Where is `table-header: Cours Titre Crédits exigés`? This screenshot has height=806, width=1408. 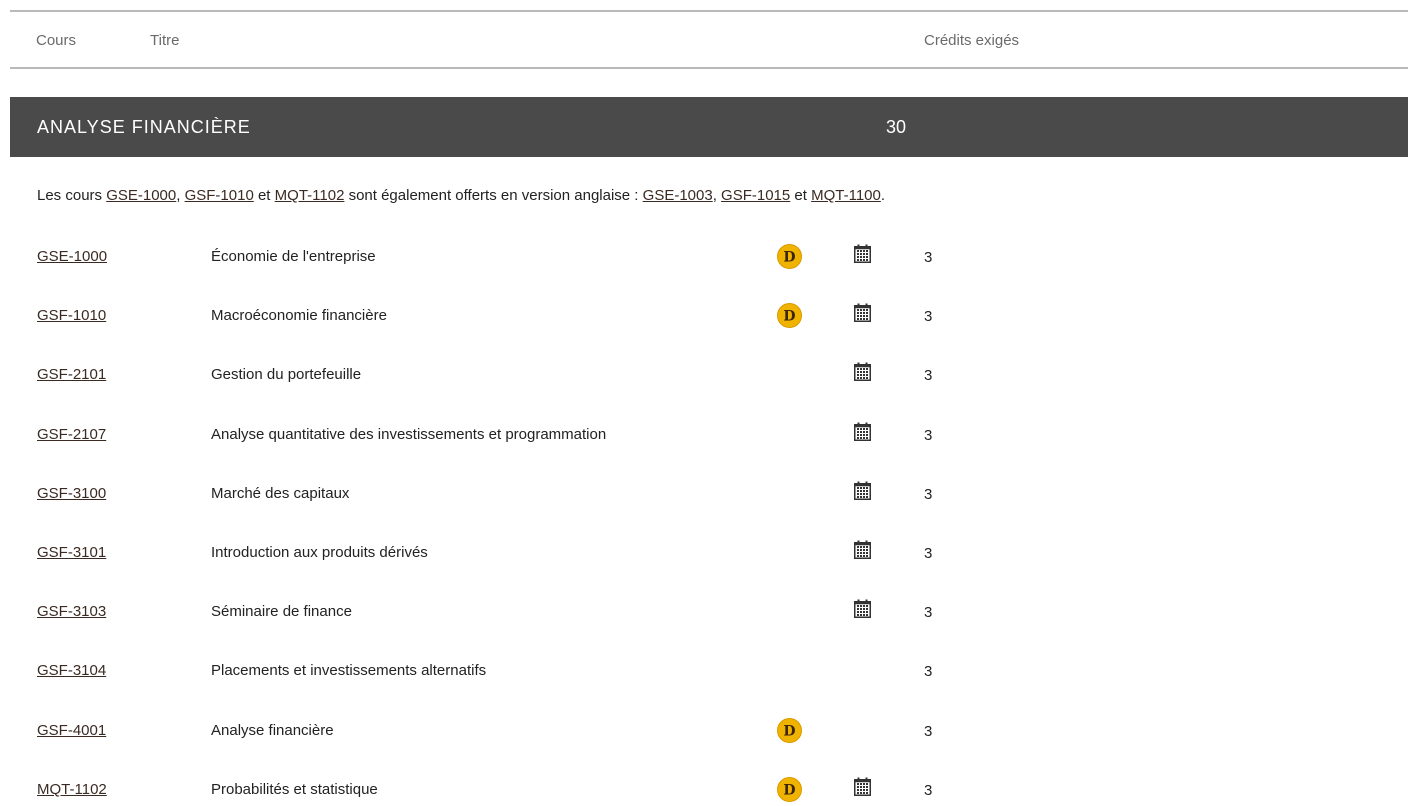 table-header: Cours Titre Crédits exigés is located at coordinates (709, 39).